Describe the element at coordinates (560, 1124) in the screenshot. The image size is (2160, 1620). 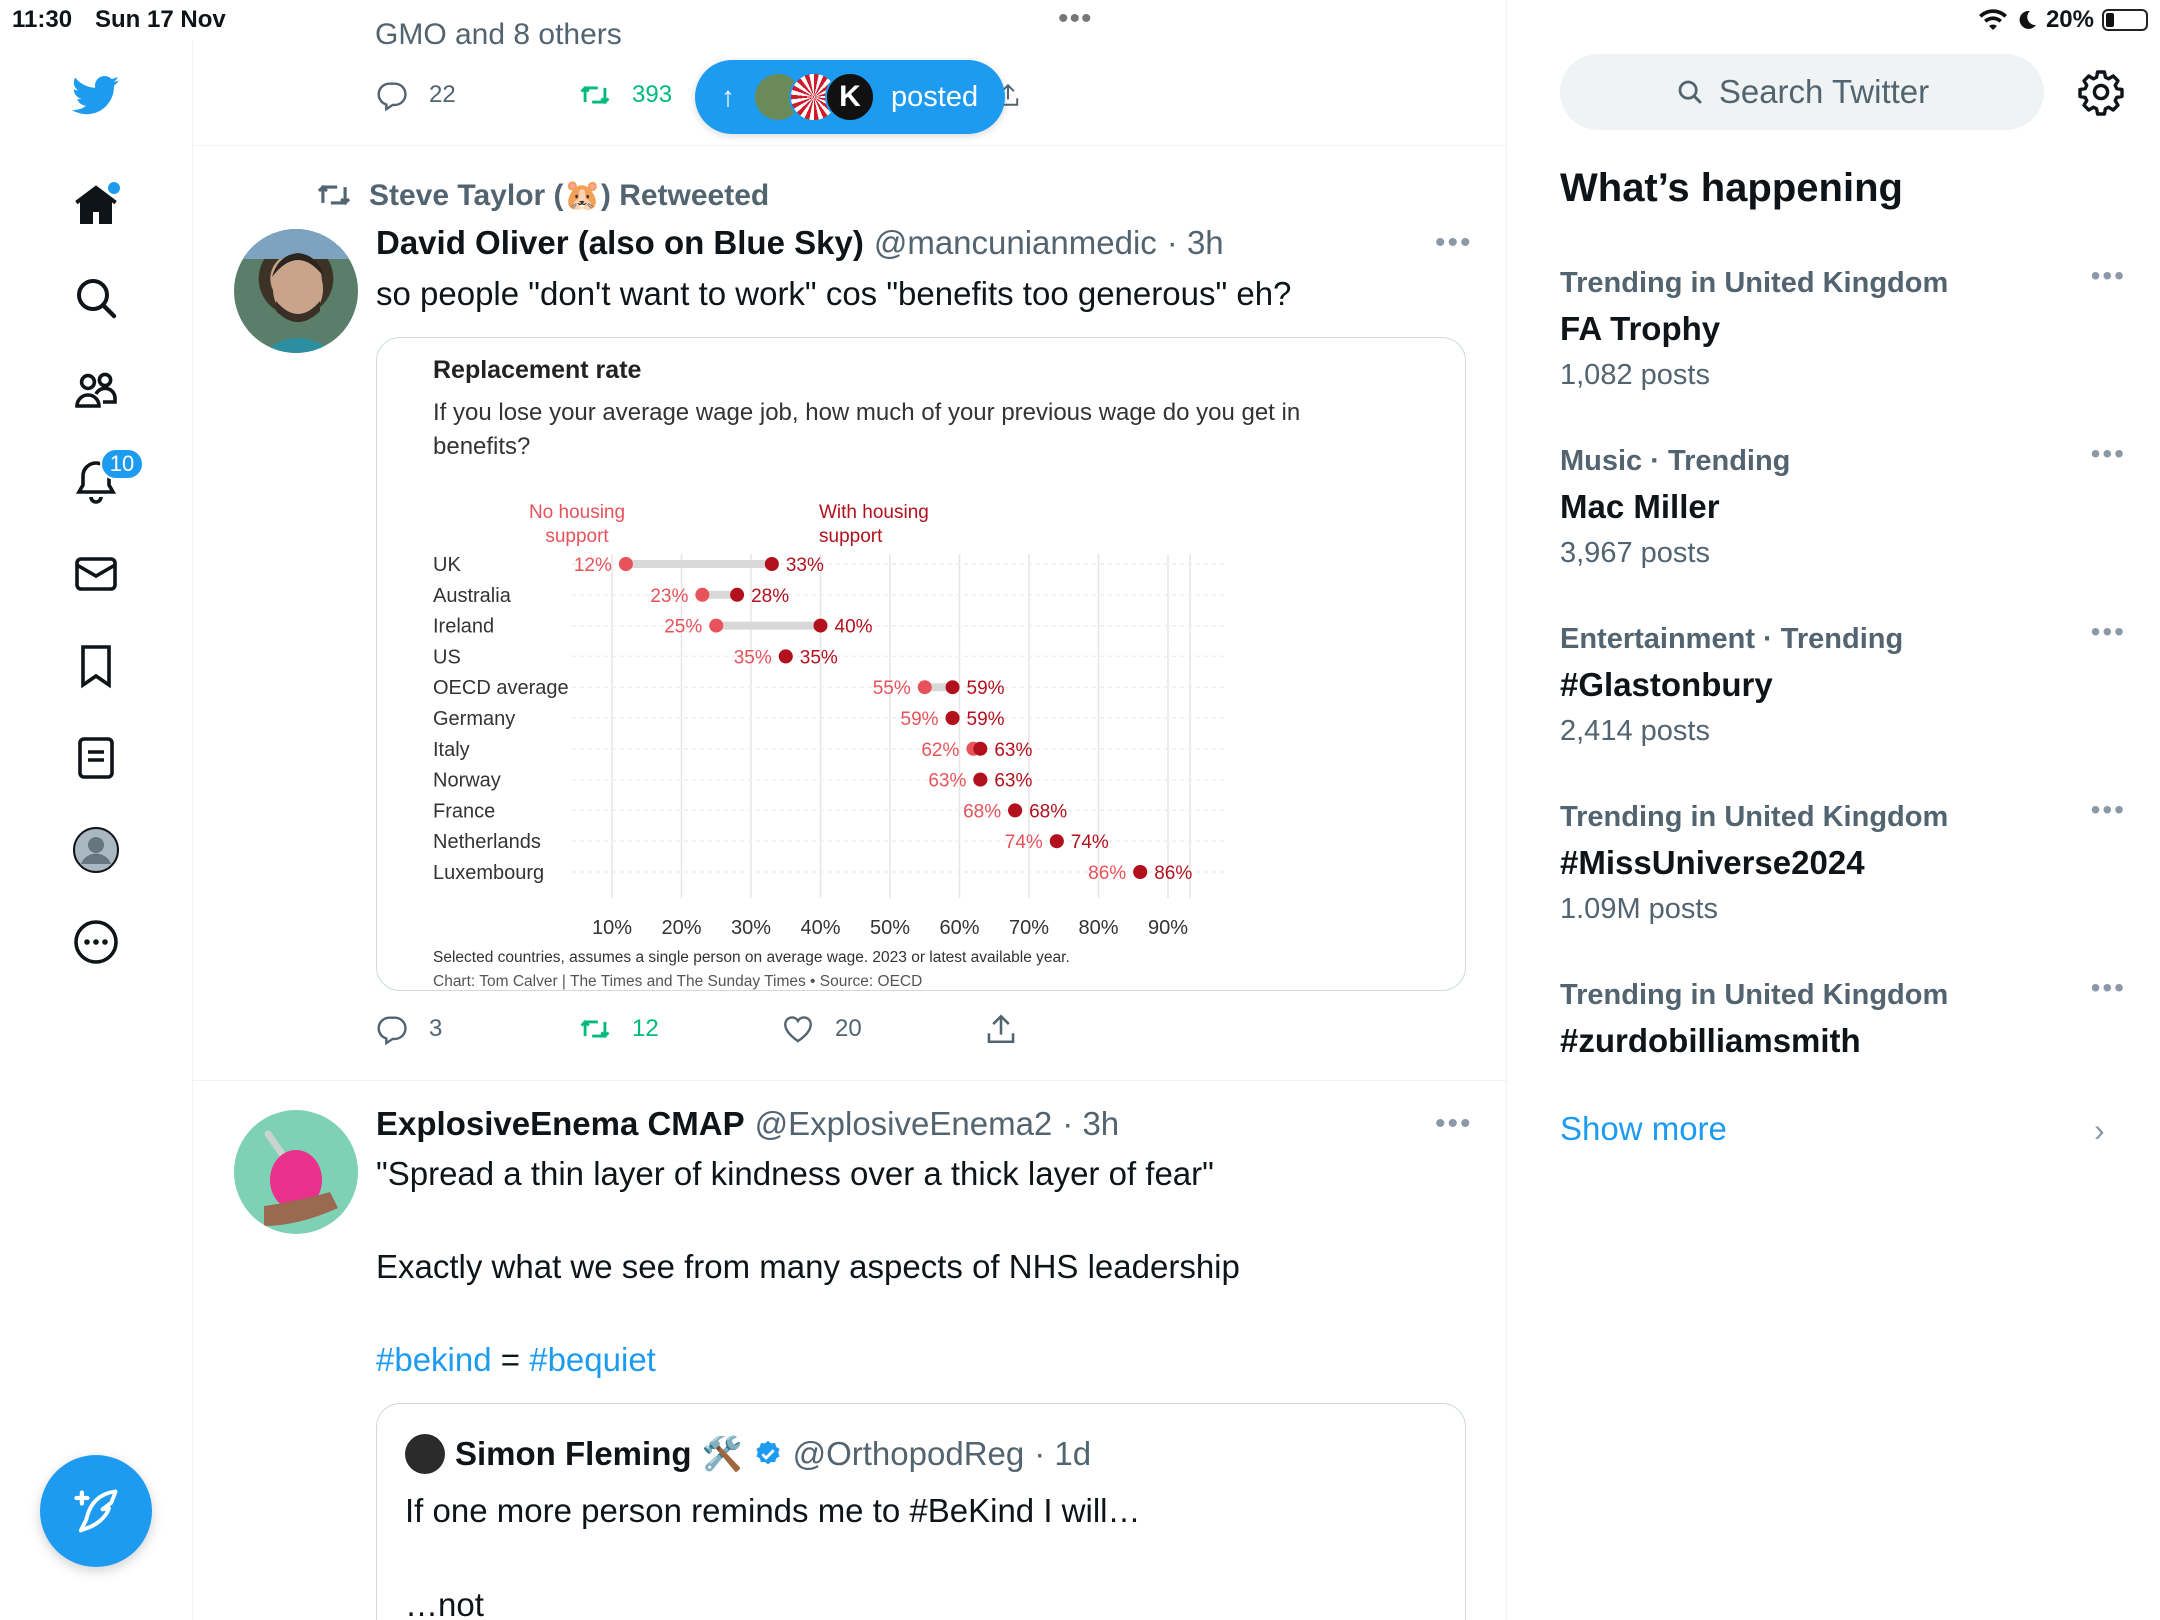
I see `author-name: ExplosiveEnema CMAP` at that location.